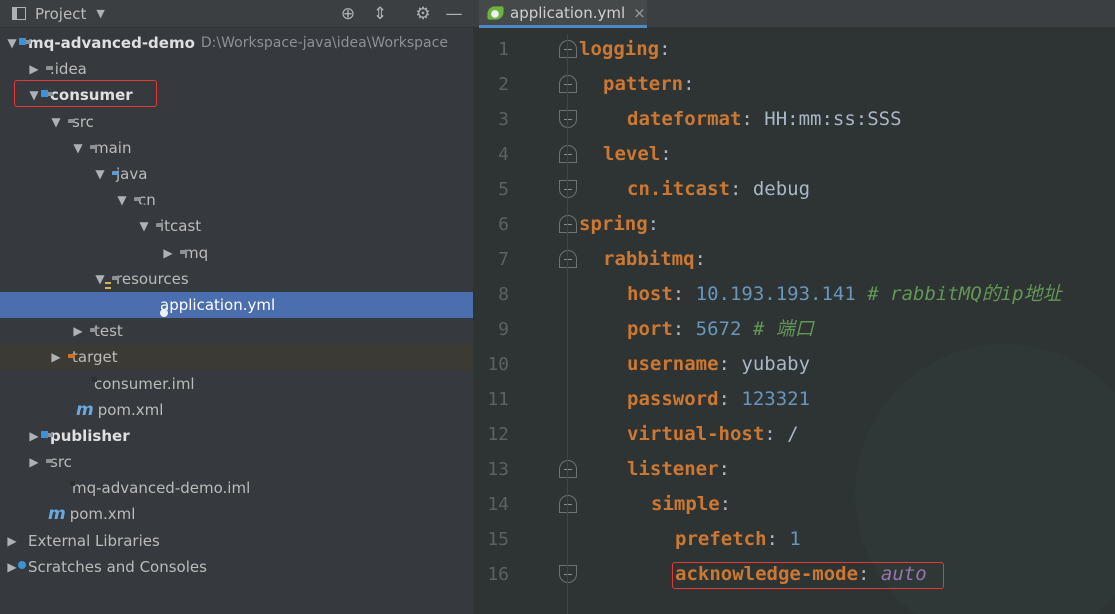  I want to click on close-icon: ×, so click(639, 13).